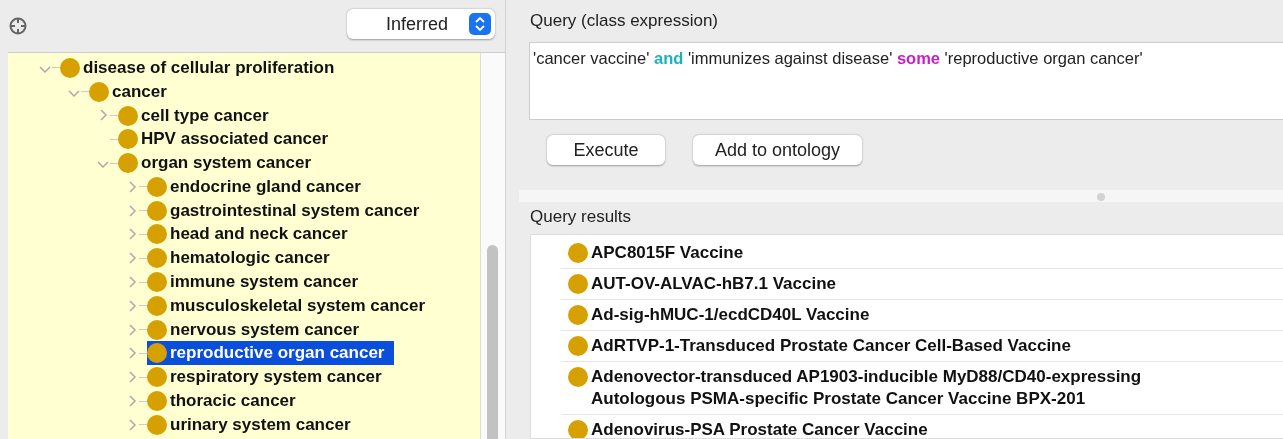  I want to click on result-item: Adenovirus-PSA Prostate Cancer Vaccine, so click(922, 426).